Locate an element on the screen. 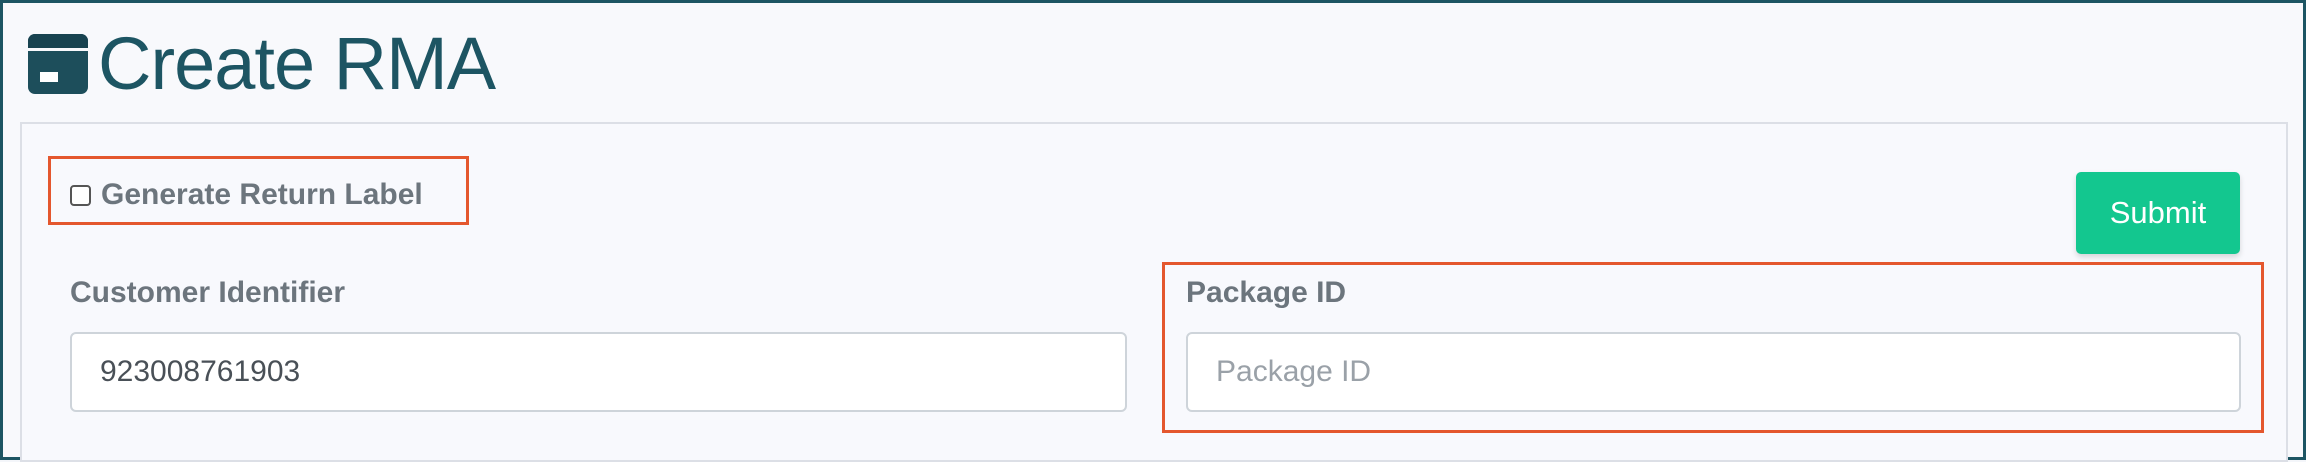 The height and width of the screenshot is (462, 2306). generate-return-label-checkbox is located at coordinates (80, 195).